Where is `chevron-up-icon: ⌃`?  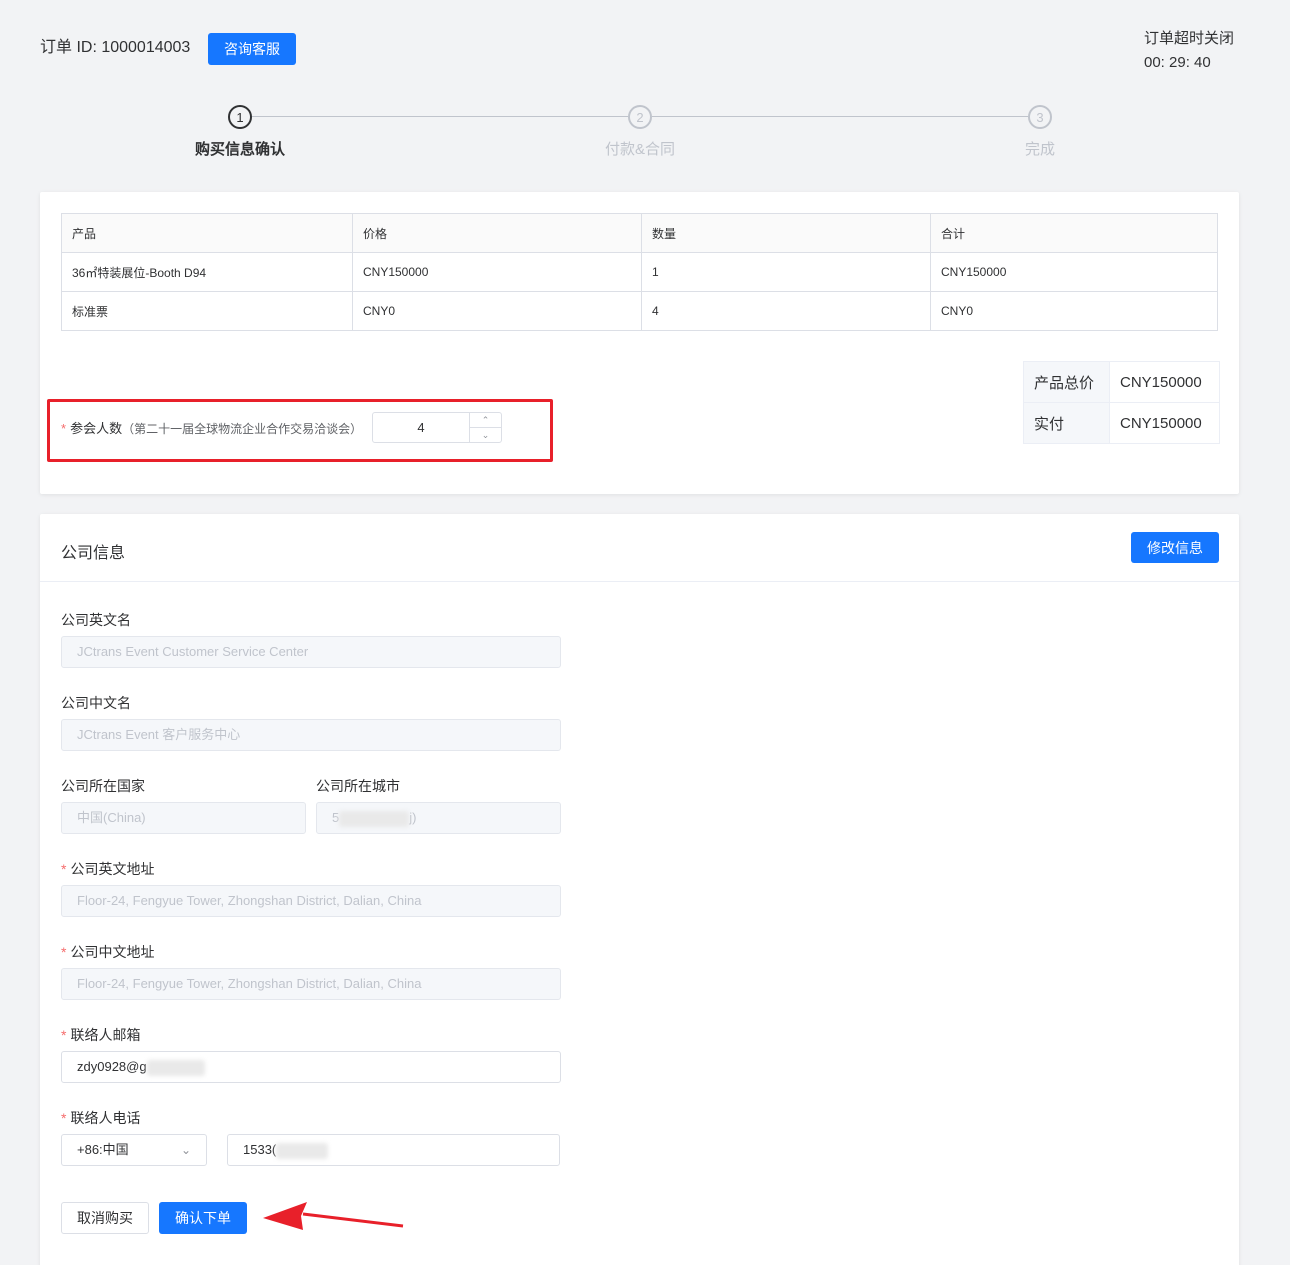 chevron-up-icon: ⌃ is located at coordinates (485, 420).